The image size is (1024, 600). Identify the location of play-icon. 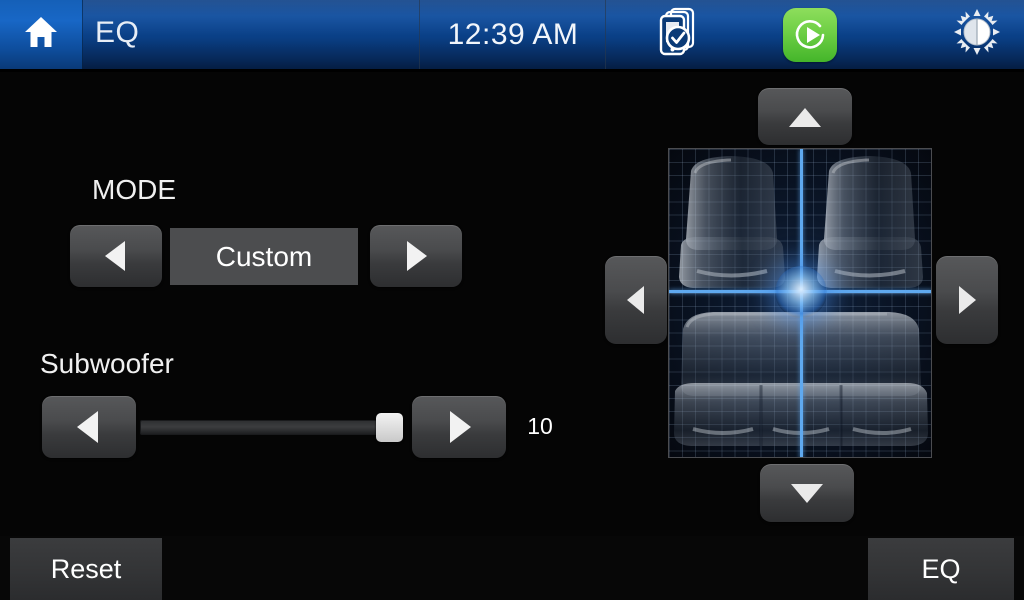
(810, 34).